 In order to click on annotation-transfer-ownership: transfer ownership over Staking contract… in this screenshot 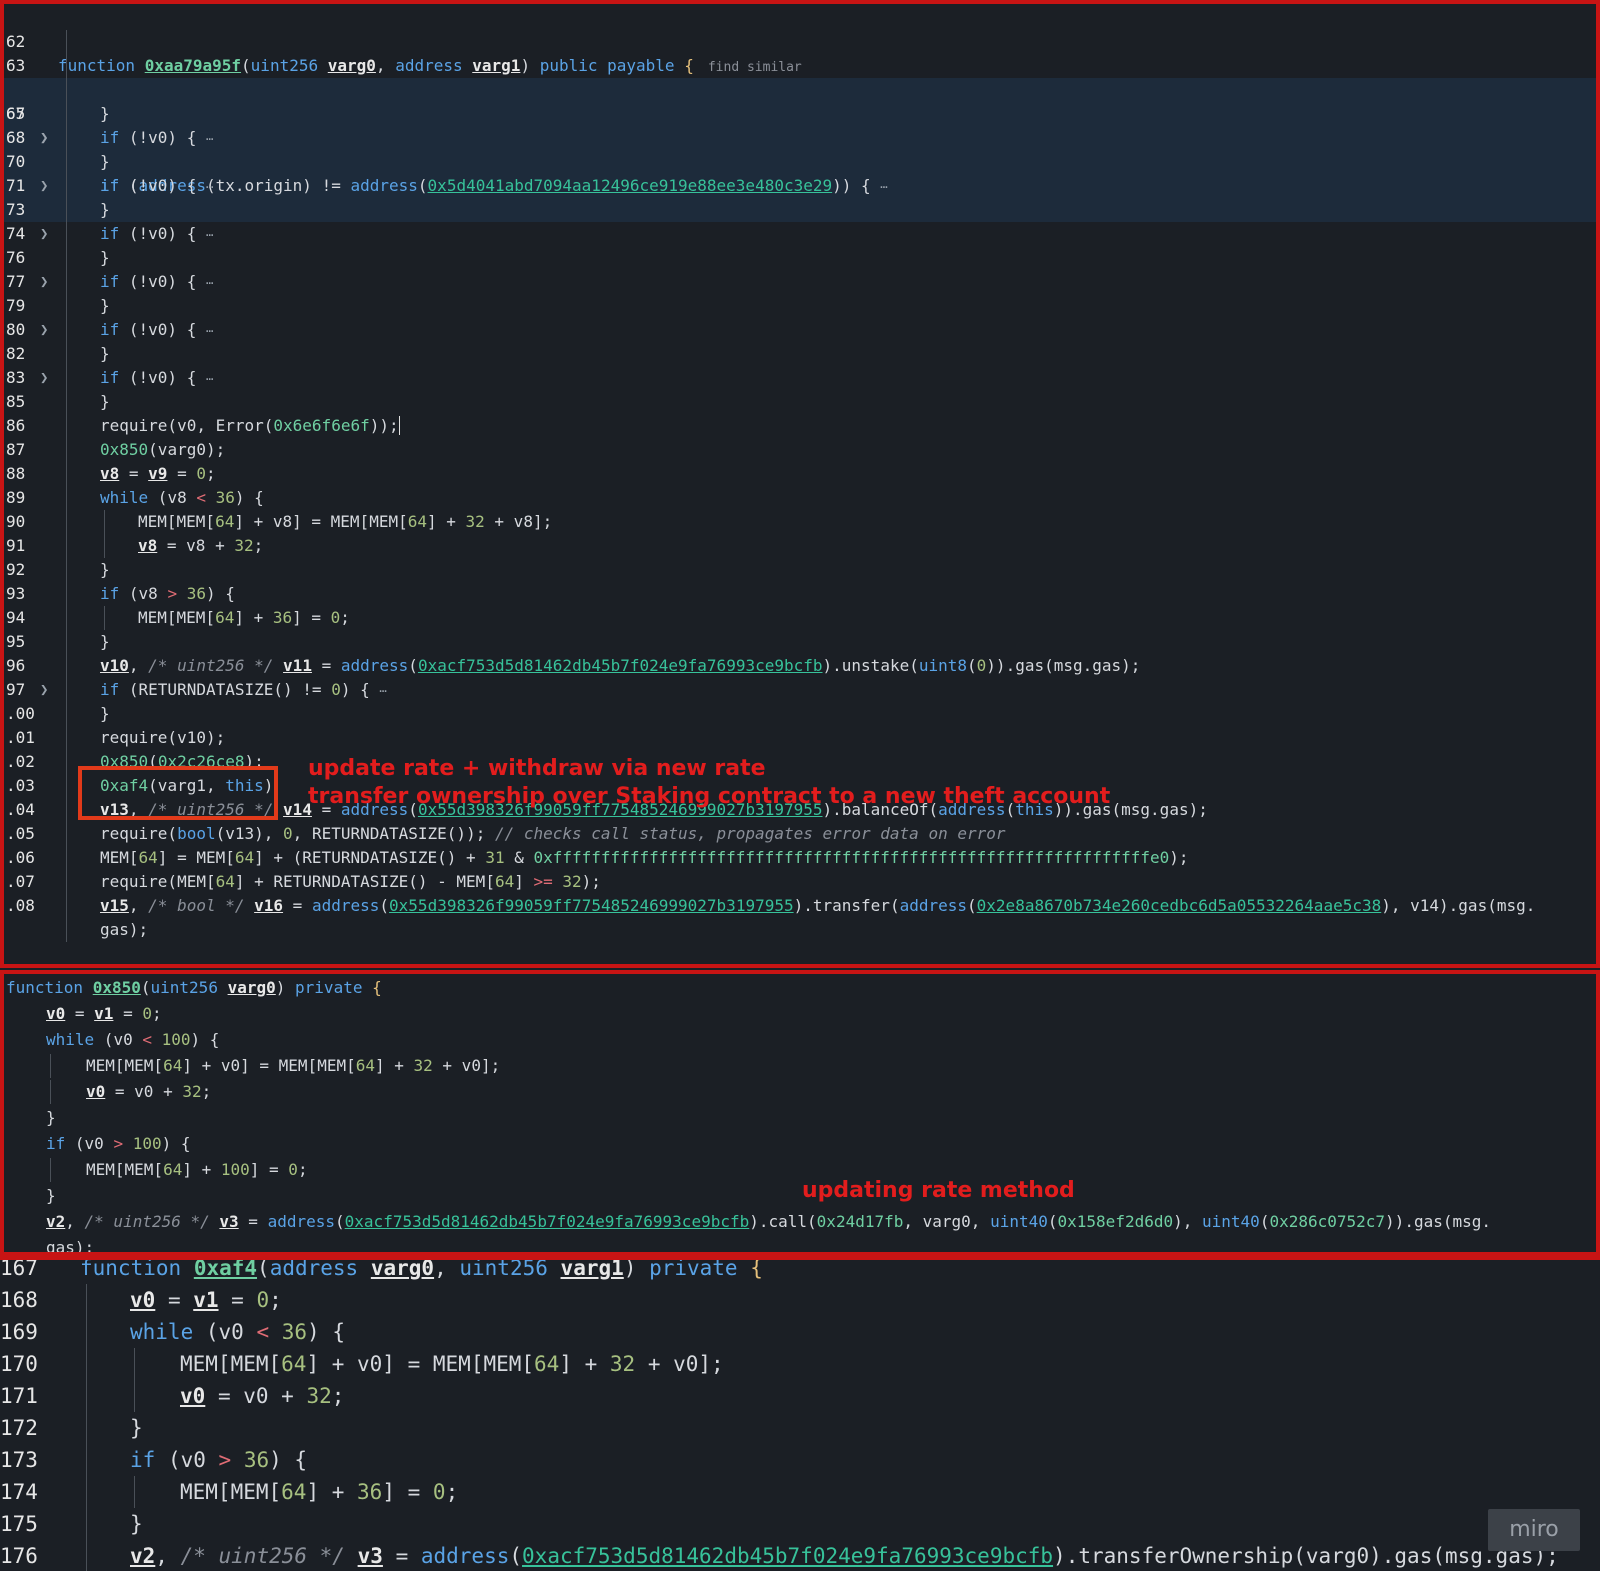, I will do `click(709, 796)`.